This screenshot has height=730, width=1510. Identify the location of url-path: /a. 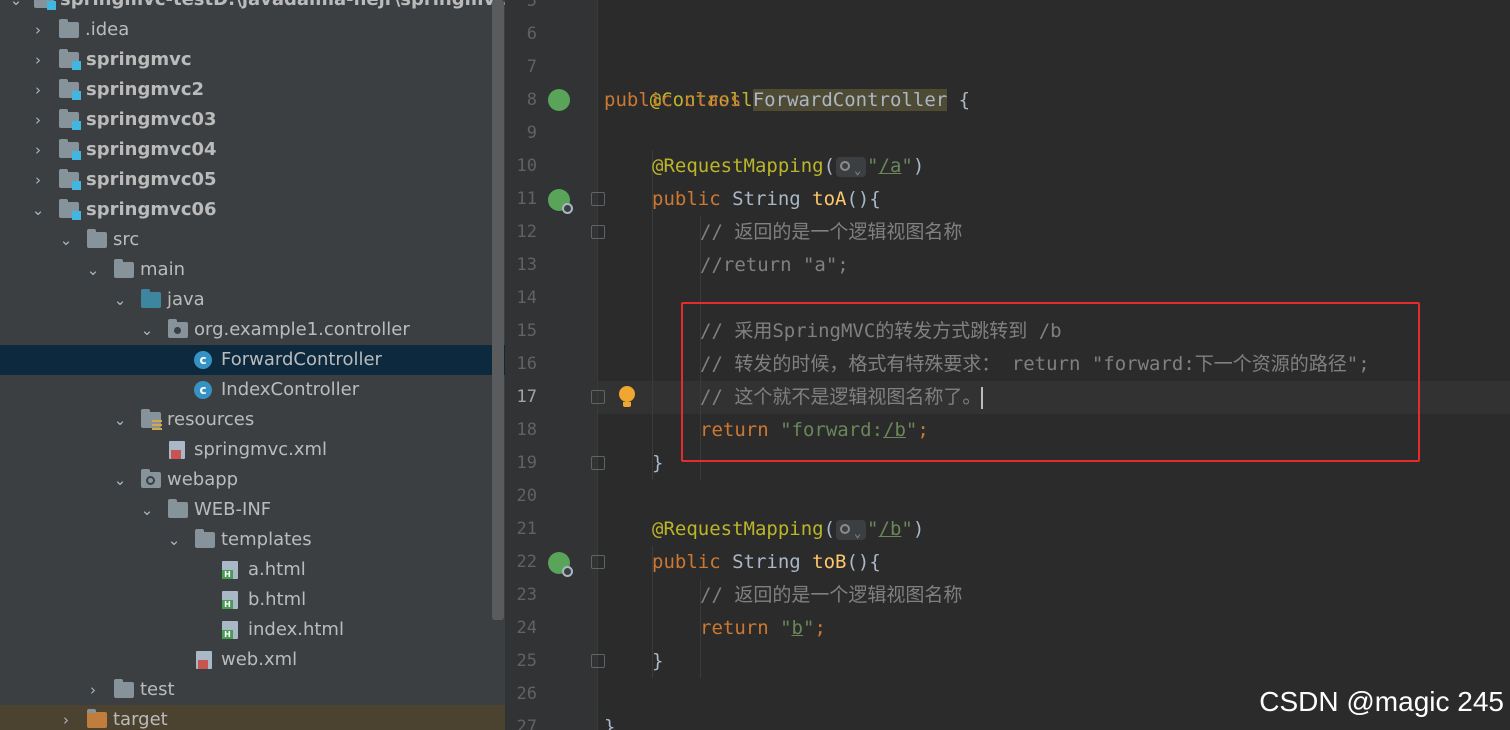
(890, 166).